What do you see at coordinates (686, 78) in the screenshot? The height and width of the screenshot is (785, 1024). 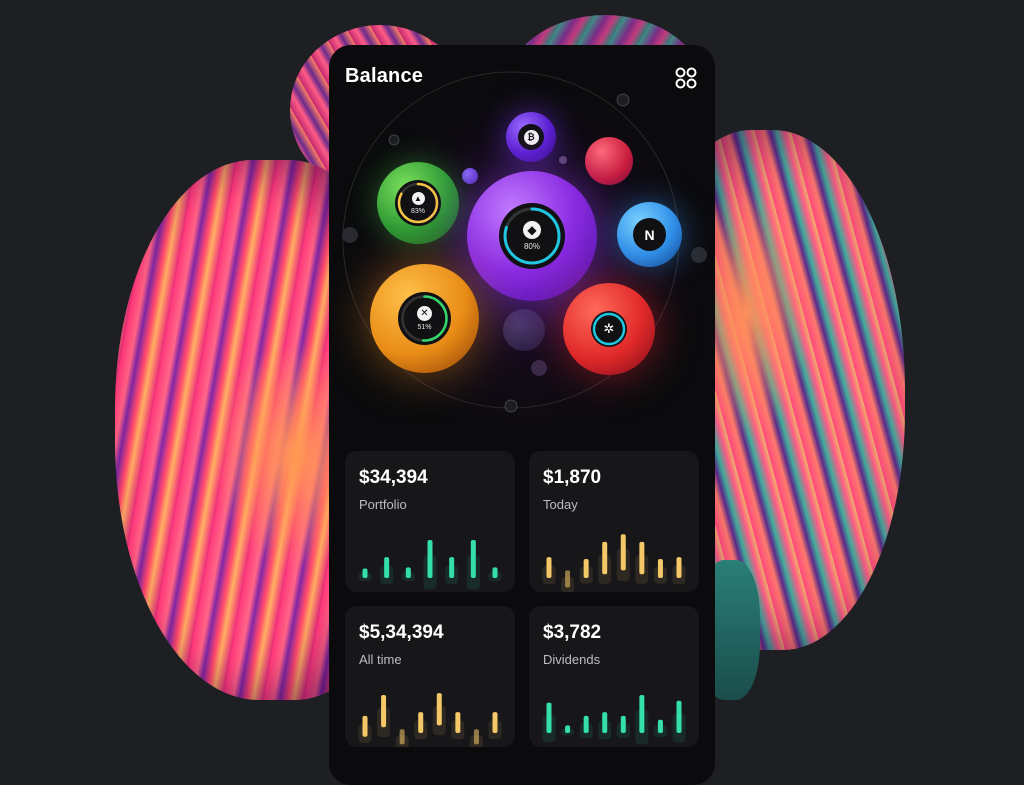 I see `grid-icon` at bounding box center [686, 78].